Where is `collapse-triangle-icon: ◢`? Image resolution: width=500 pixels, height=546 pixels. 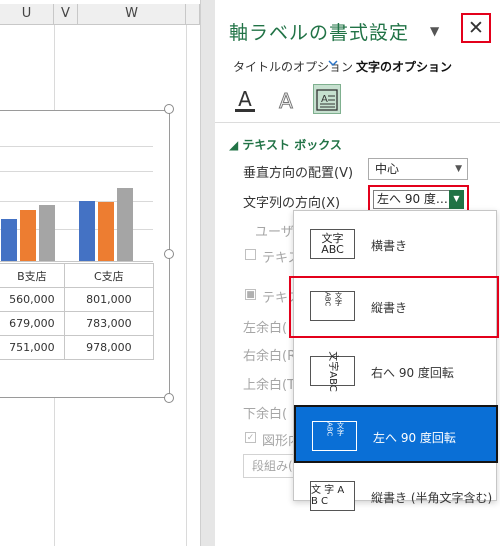 collapse-triangle-icon: ◢ is located at coordinates (236, 145).